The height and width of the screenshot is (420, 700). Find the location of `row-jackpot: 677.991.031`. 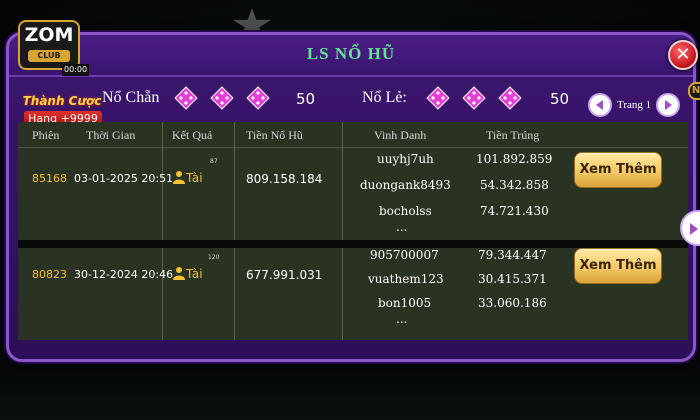

row-jackpot: 677.991.031 is located at coordinates (284, 275).